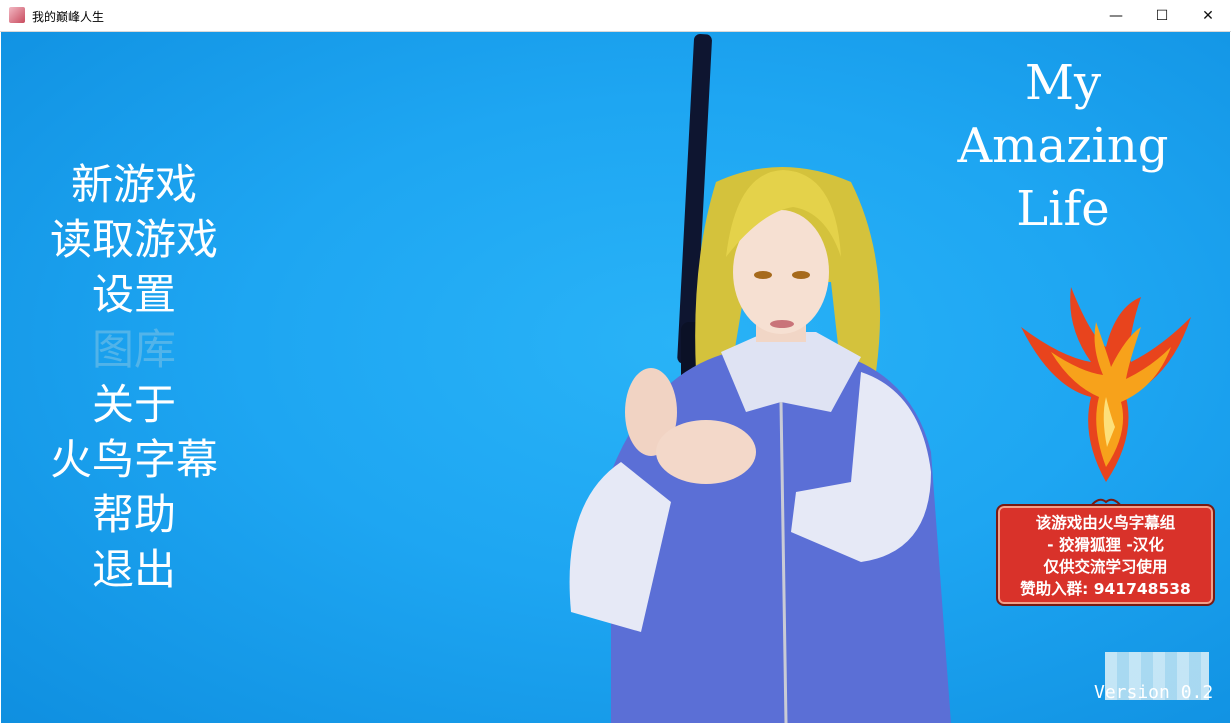  Describe the element at coordinates (17, 15) in the screenshot. I see `app-icon` at that location.